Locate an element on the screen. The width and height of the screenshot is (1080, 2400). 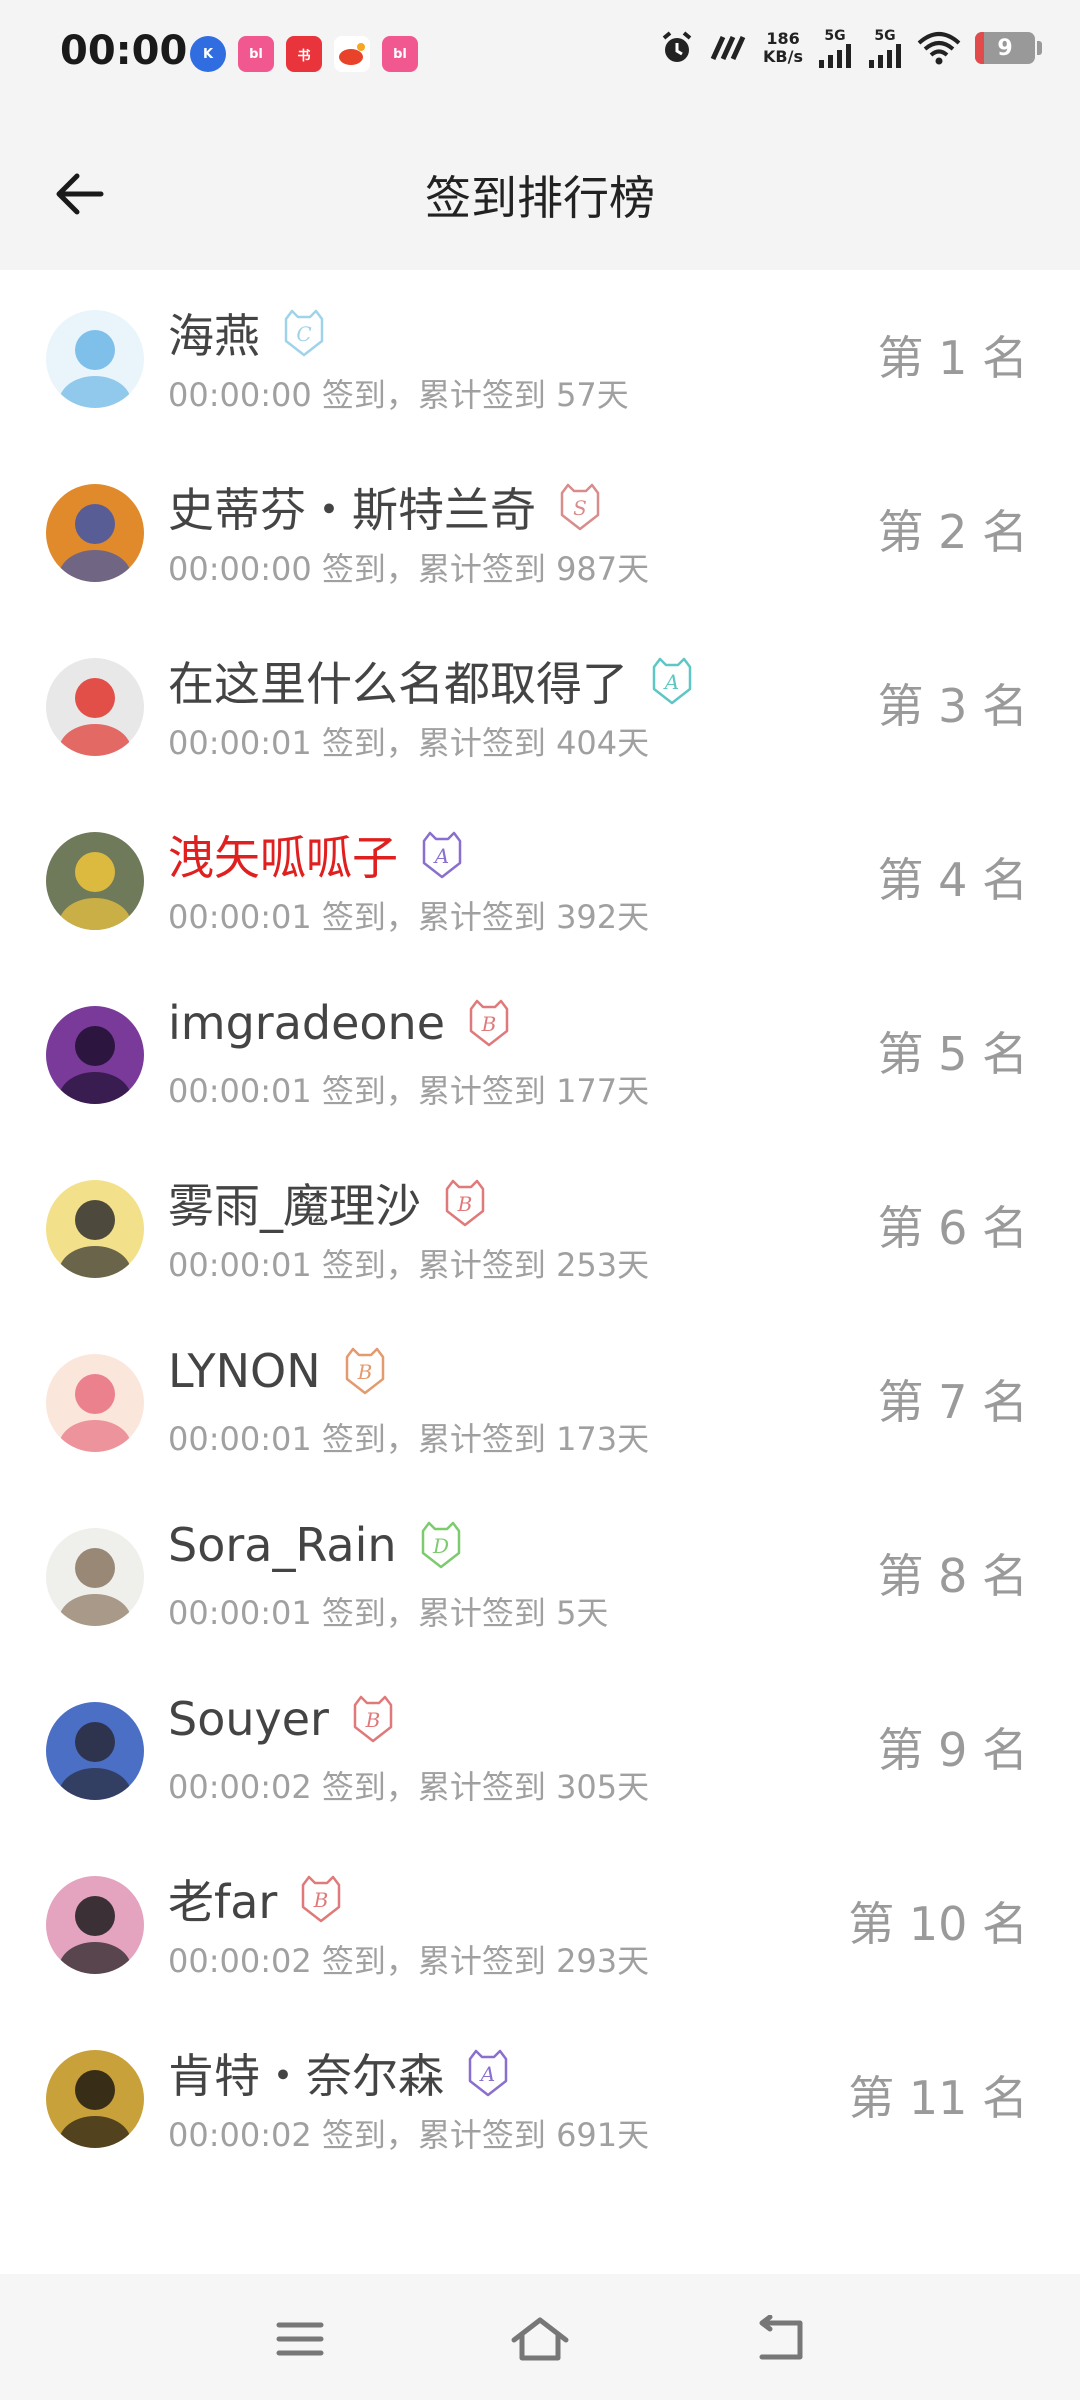
net-speed-unit: KB/s is located at coordinates (783, 56).